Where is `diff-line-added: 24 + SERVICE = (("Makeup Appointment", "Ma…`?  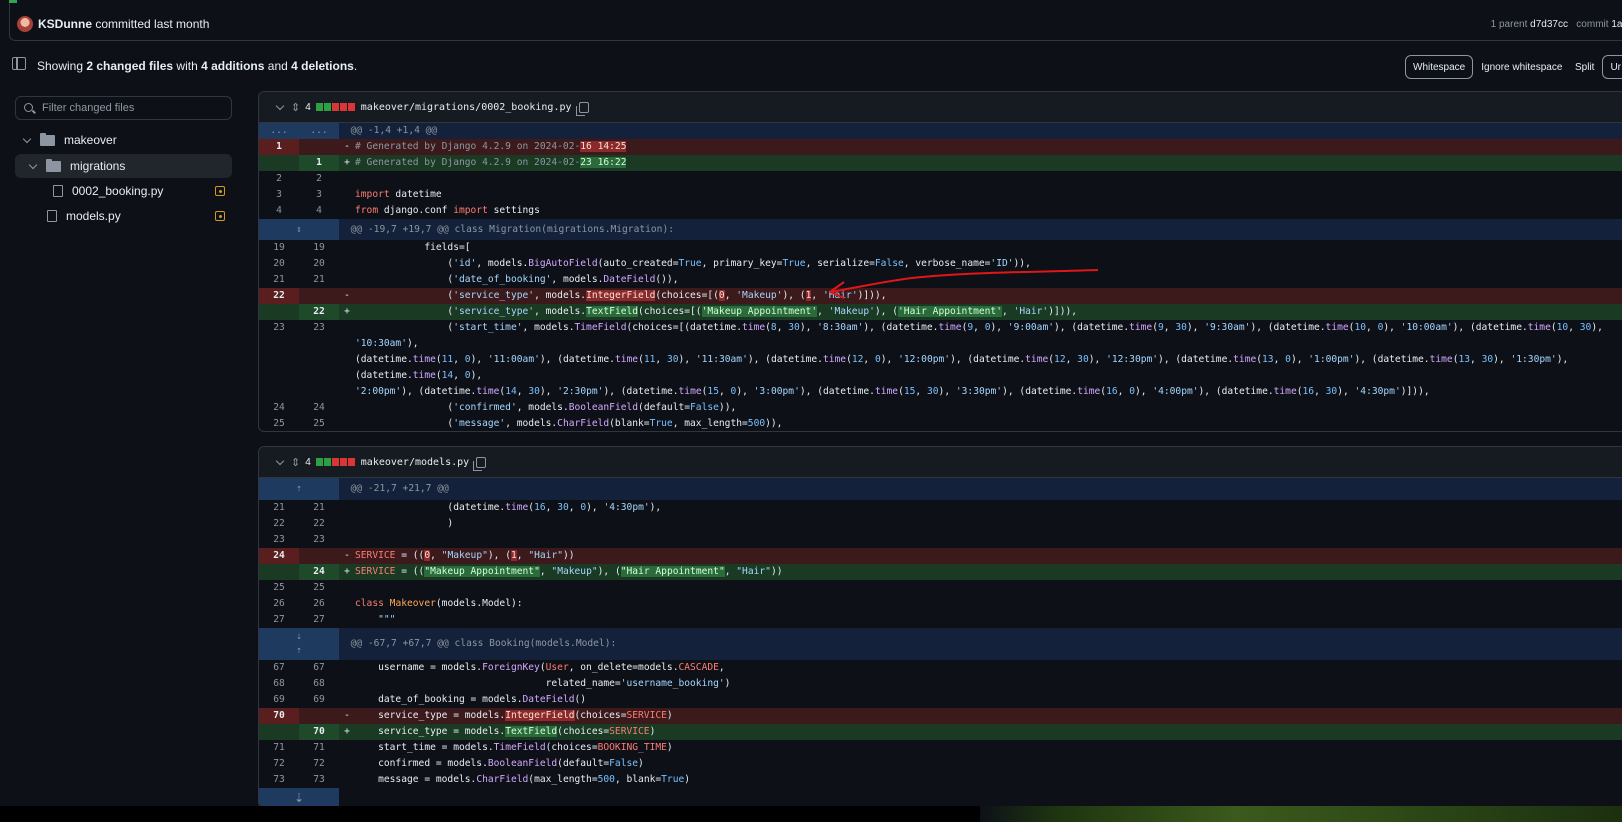
diff-line-added: 24 + SERVICE = (("Makeup Appointment", "Ma… is located at coordinates (940, 572).